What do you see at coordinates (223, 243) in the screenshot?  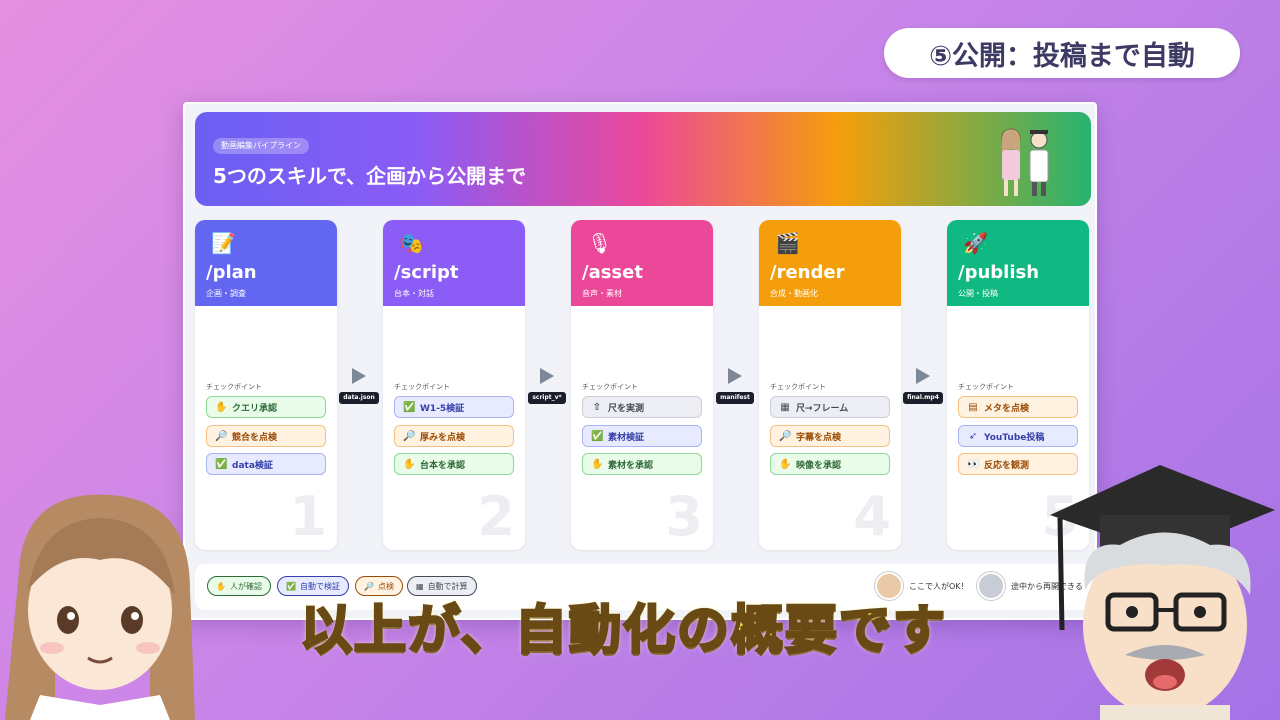 I see `memo-icon: 📝` at bounding box center [223, 243].